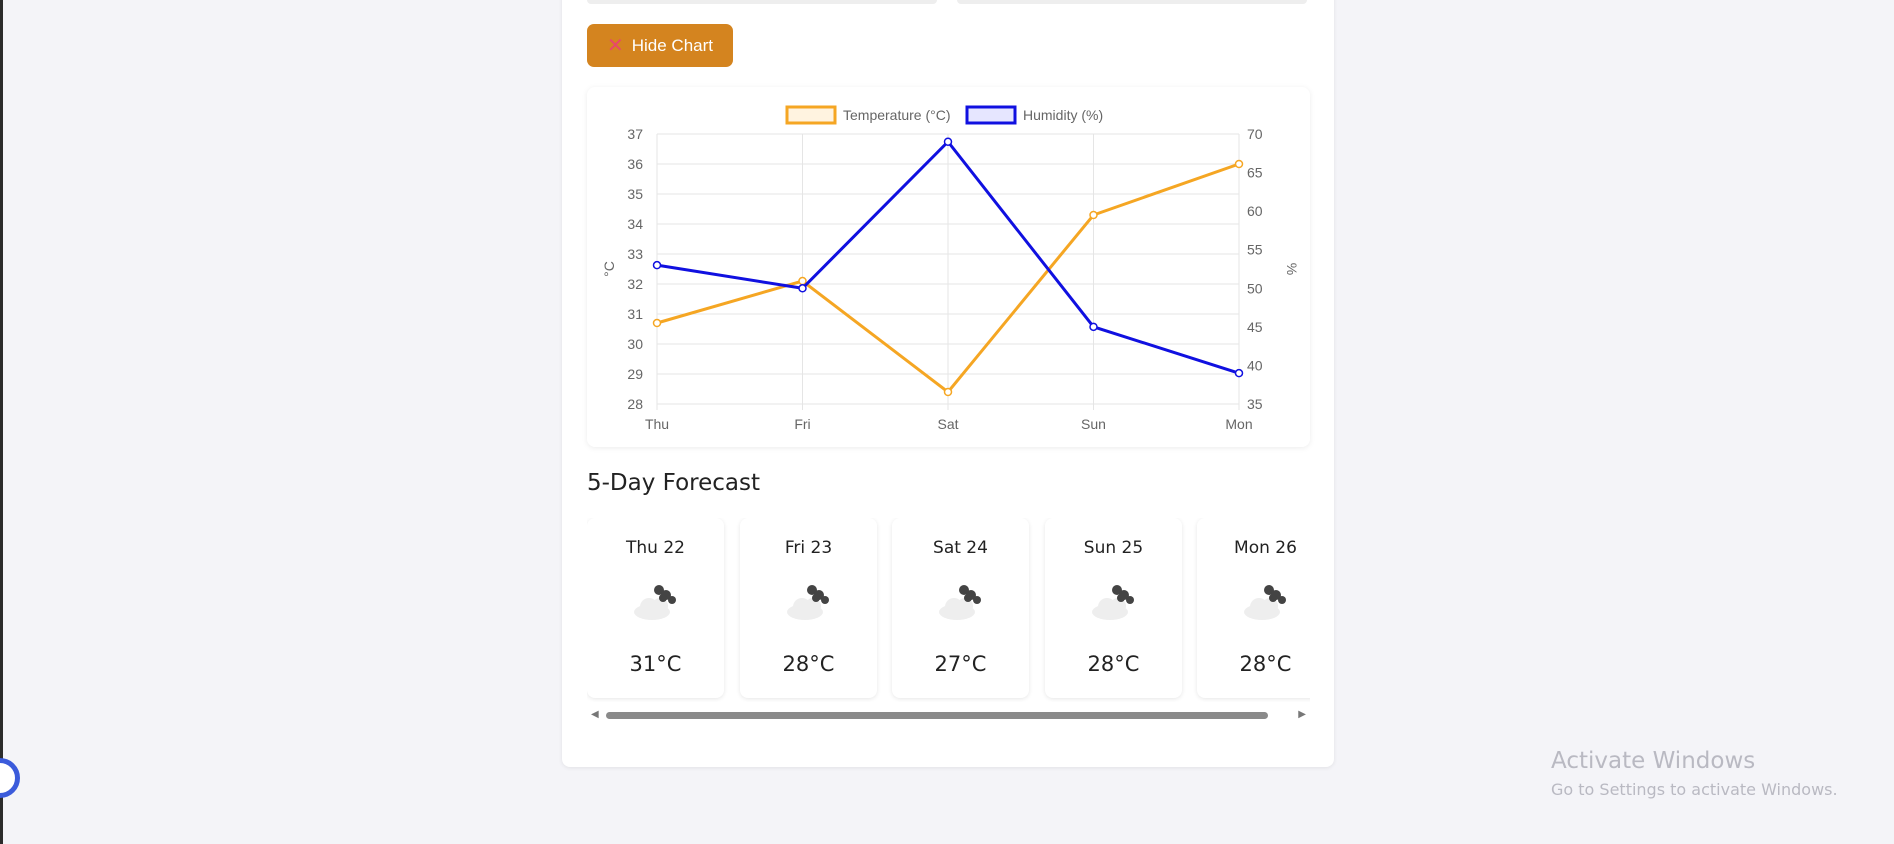 This screenshot has width=1894, height=844. Describe the element at coordinates (635, 194) in the screenshot. I see `y-left-tick-label: 35` at that location.